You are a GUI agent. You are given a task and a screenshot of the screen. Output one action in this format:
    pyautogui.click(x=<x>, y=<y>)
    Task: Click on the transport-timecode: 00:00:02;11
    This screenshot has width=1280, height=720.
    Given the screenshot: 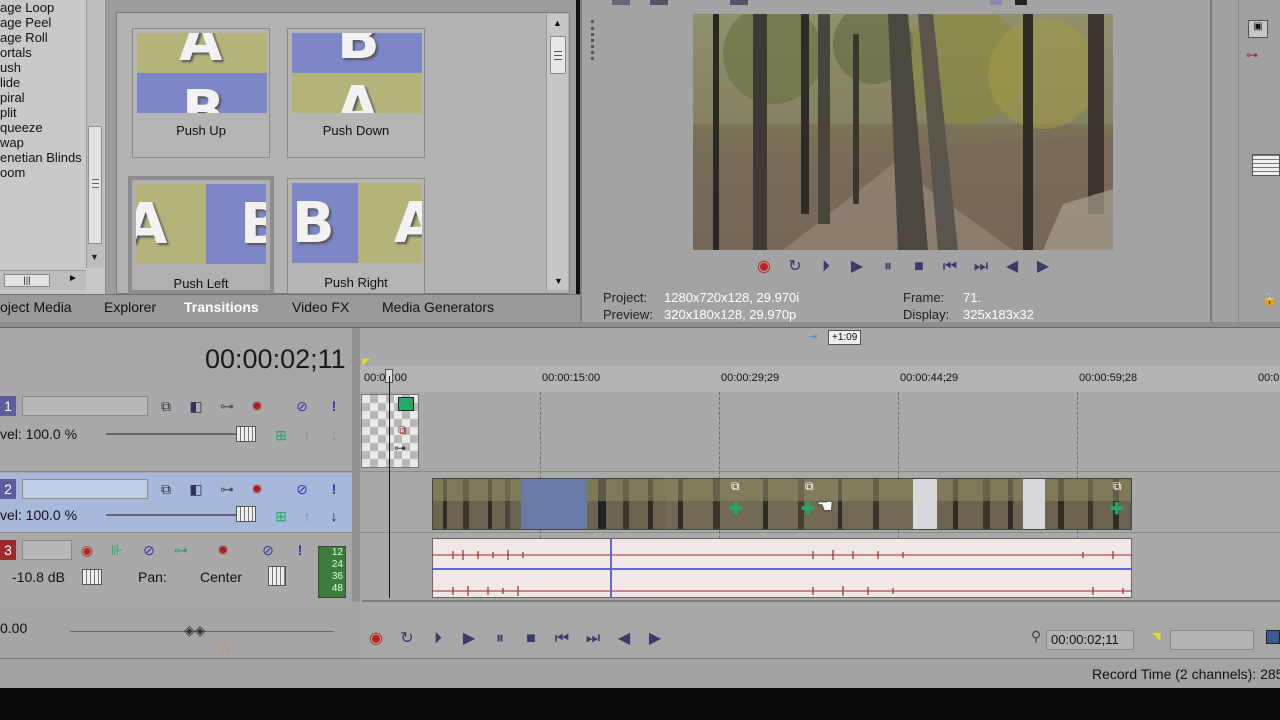 What is the action you would take?
    pyautogui.click(x=1090, y=640)
    